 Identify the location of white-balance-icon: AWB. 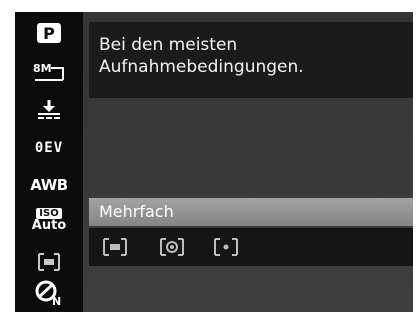
(49, 185).